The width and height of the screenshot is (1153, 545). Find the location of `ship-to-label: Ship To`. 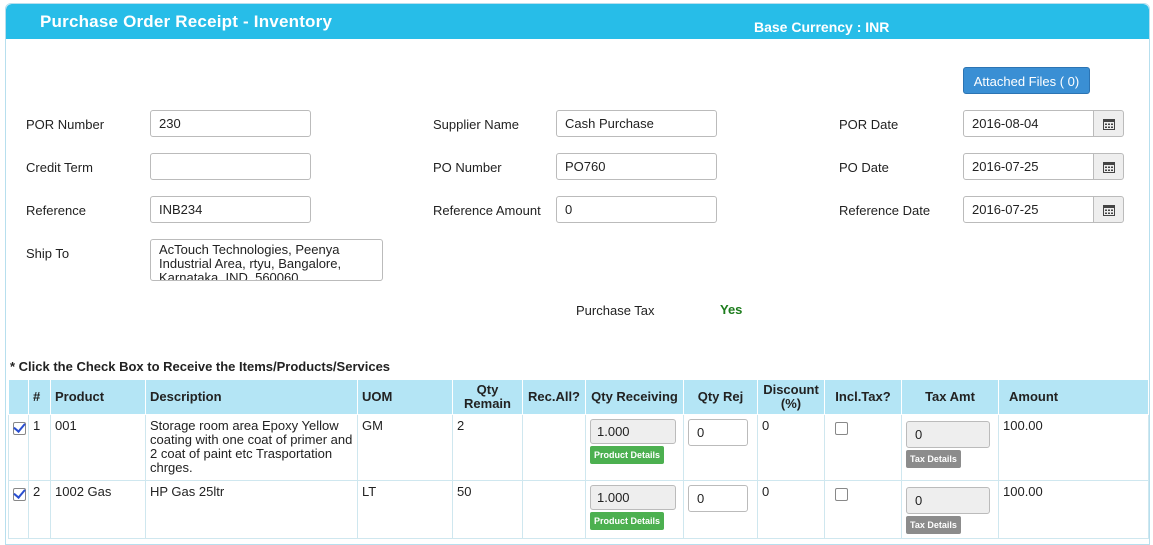

ship-to-label: Ship To is located at coordinates (48, 253).